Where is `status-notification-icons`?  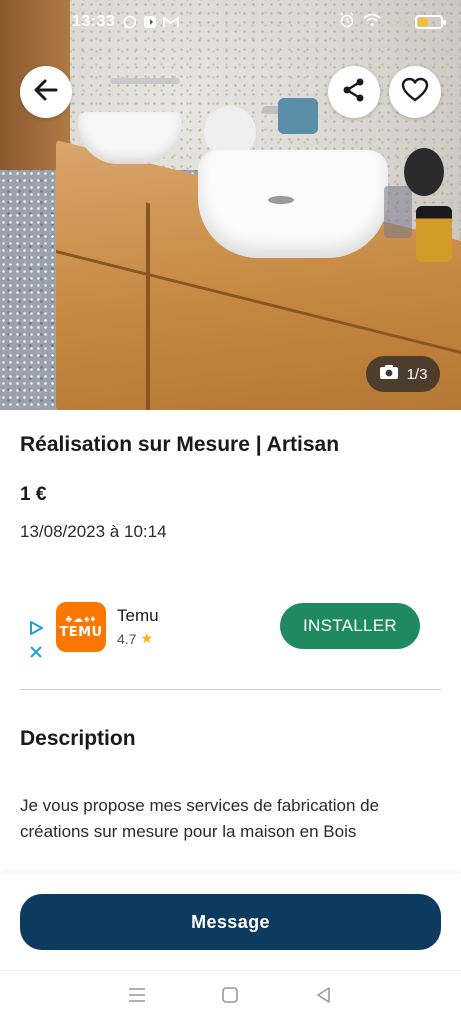
status-notification-icons is located at coordinates (151, 22).